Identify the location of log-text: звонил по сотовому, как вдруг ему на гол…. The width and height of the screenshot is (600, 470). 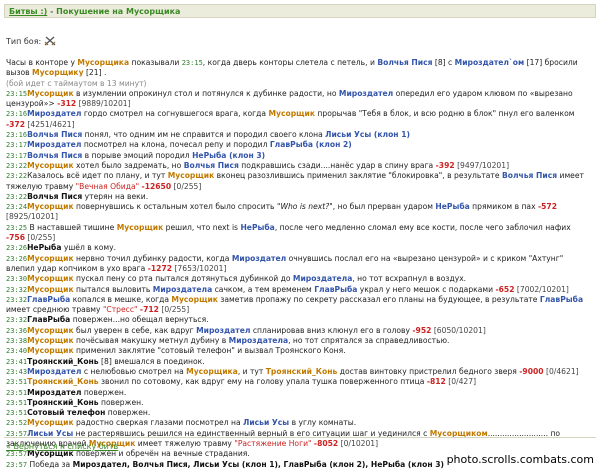
(262, 382).